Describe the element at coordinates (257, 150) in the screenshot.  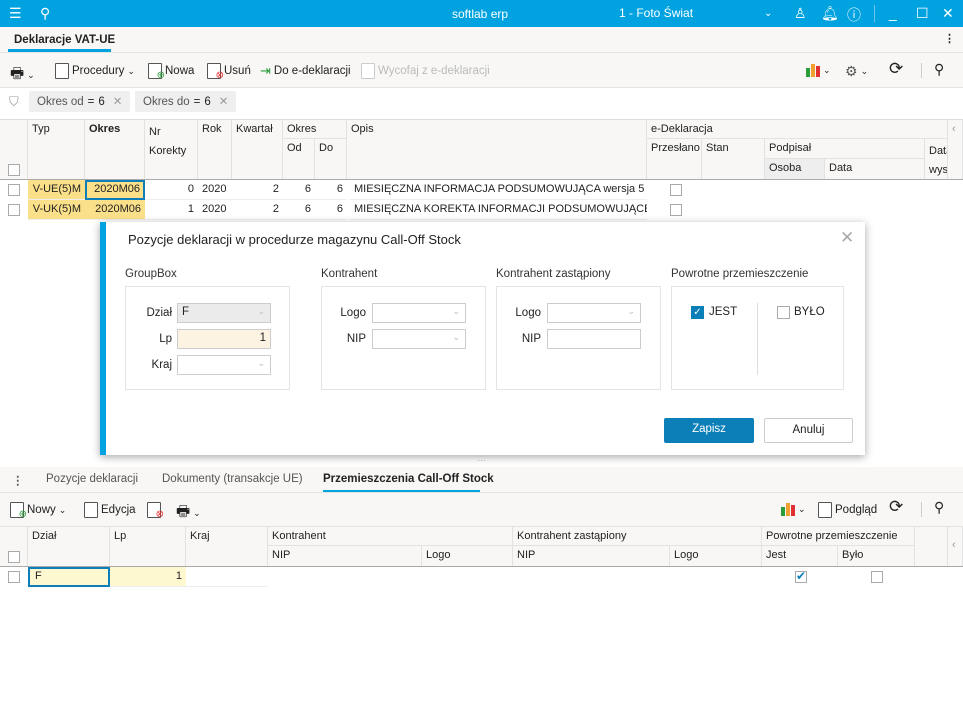
I see `col-kwartal: Kwartał` at that location.